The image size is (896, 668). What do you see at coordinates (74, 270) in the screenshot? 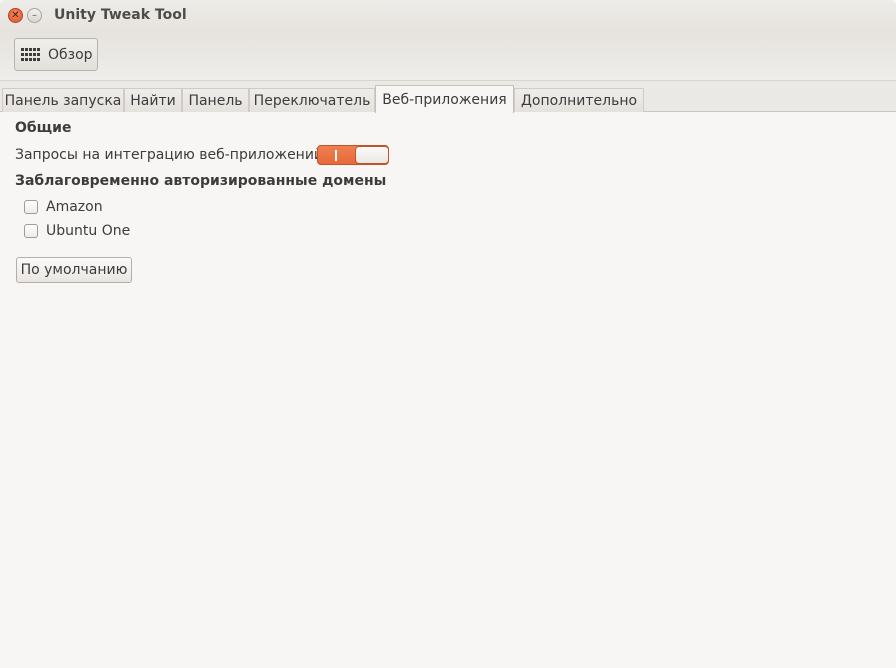
I see `restore-defaults-button: По умолчанию` at bounding box center [74, 270].